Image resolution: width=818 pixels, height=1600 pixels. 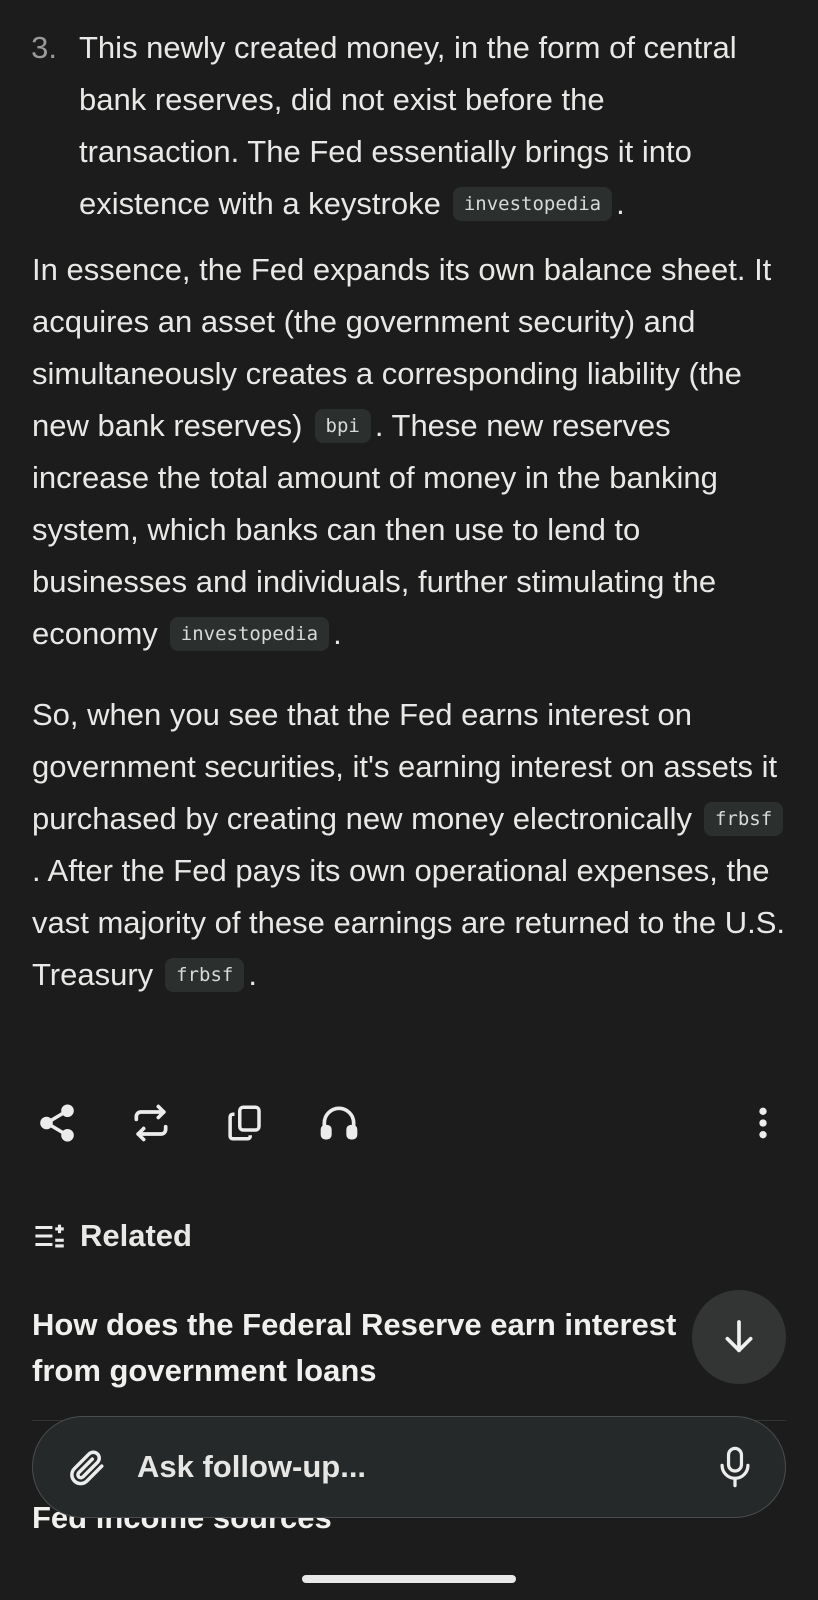 I want to click on list-number: 3., so click(x=44, y=47).